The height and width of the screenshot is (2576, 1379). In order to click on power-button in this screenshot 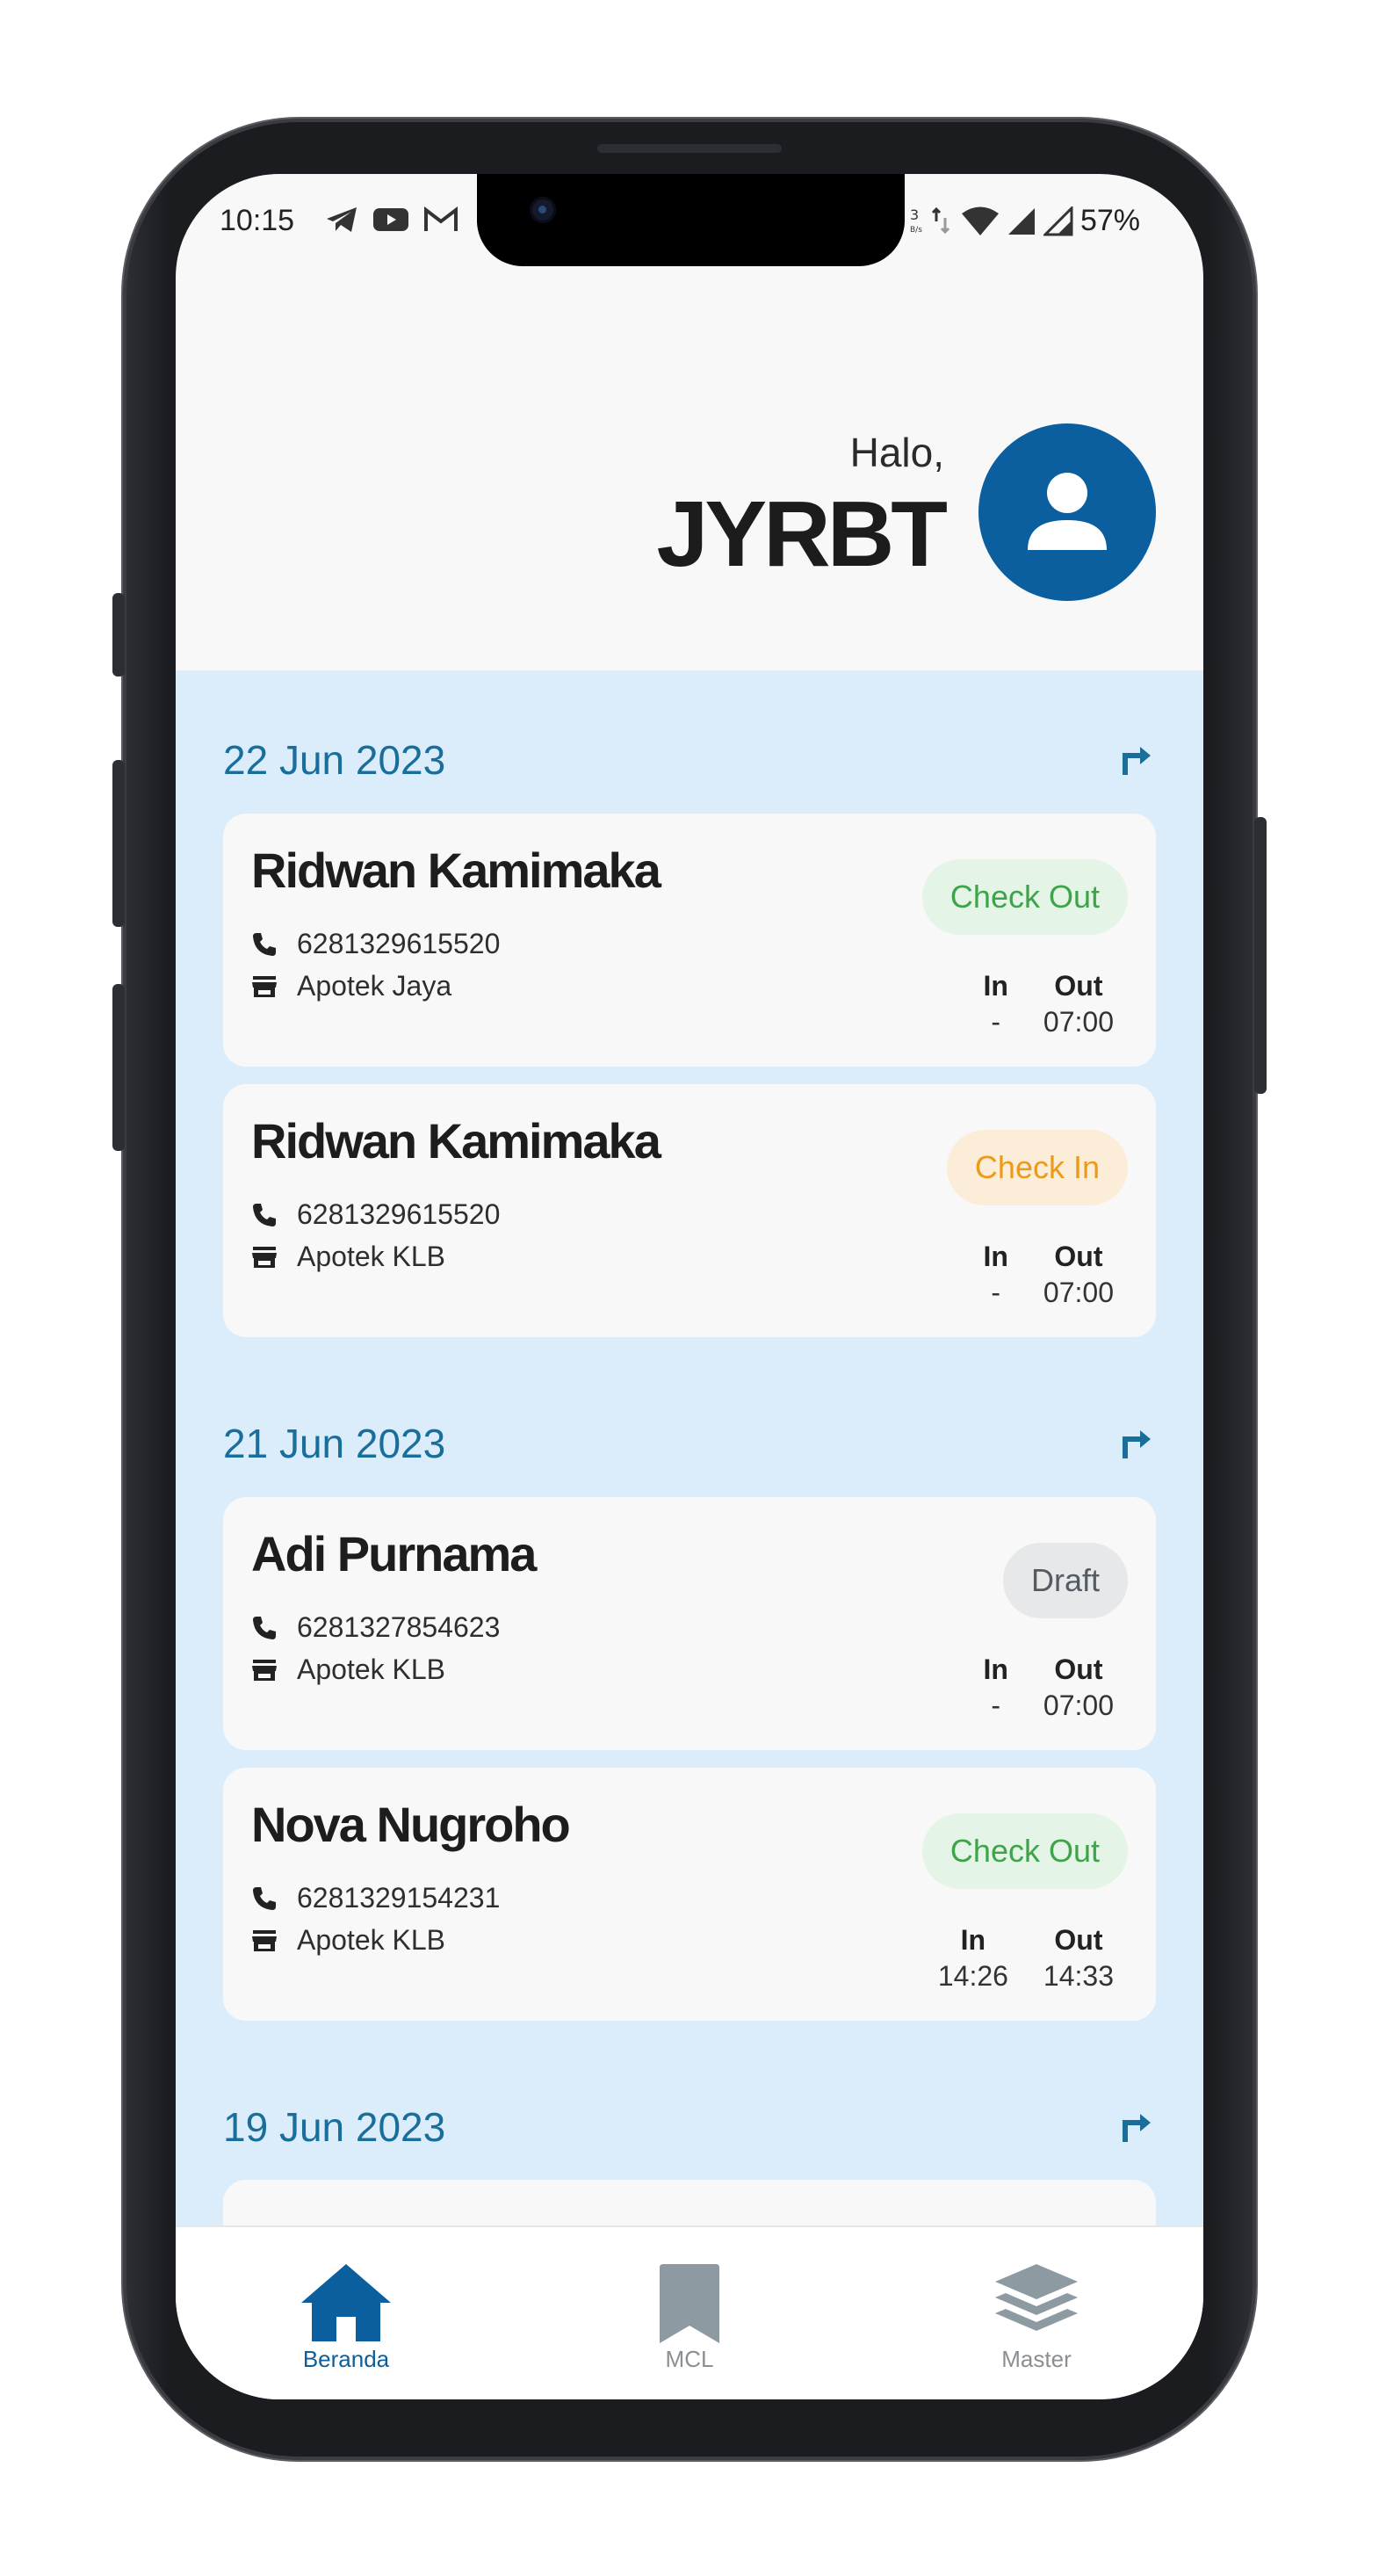, I will do `click(1260, 955)`.